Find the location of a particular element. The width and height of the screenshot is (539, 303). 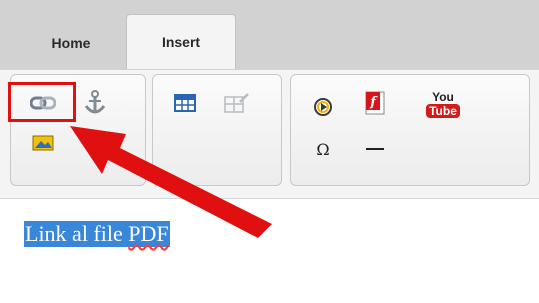

flash-icon: f is located at coordinates (375, 103).